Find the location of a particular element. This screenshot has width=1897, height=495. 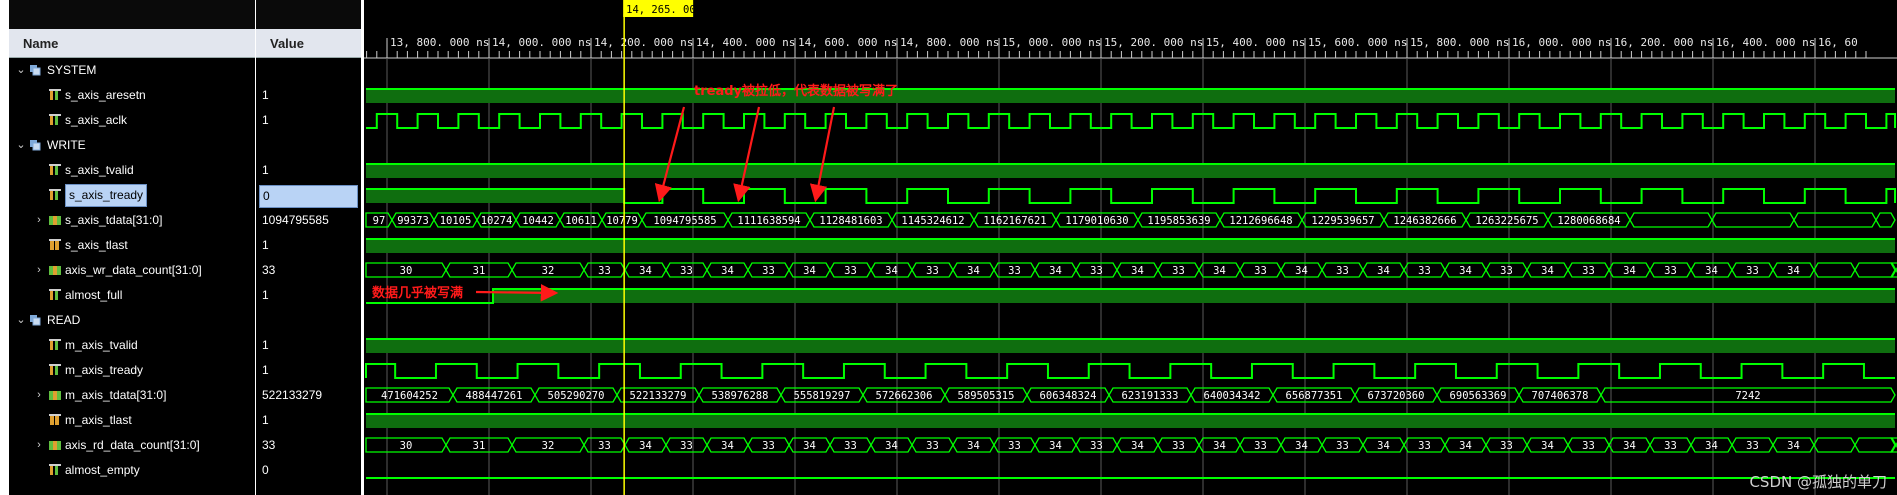

group-row-read: ⌄ READ is located at coordinates (132, 320).